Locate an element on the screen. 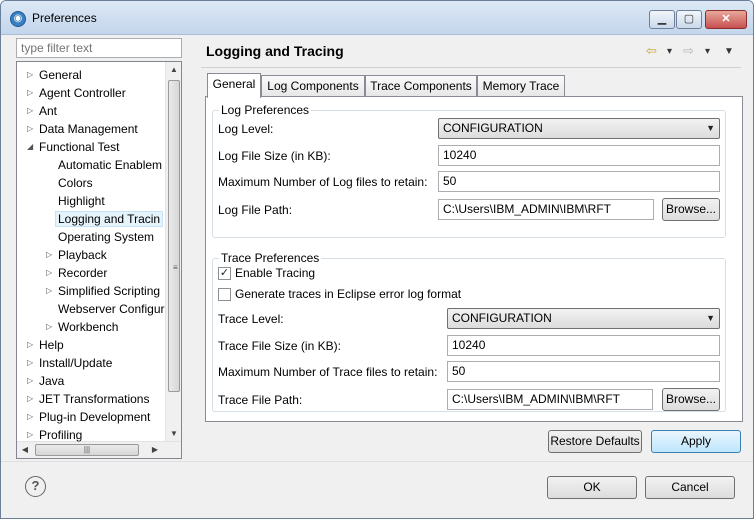 This screenshot has height=519, width=754. tab-general: General is located at coordinates (234, 85).